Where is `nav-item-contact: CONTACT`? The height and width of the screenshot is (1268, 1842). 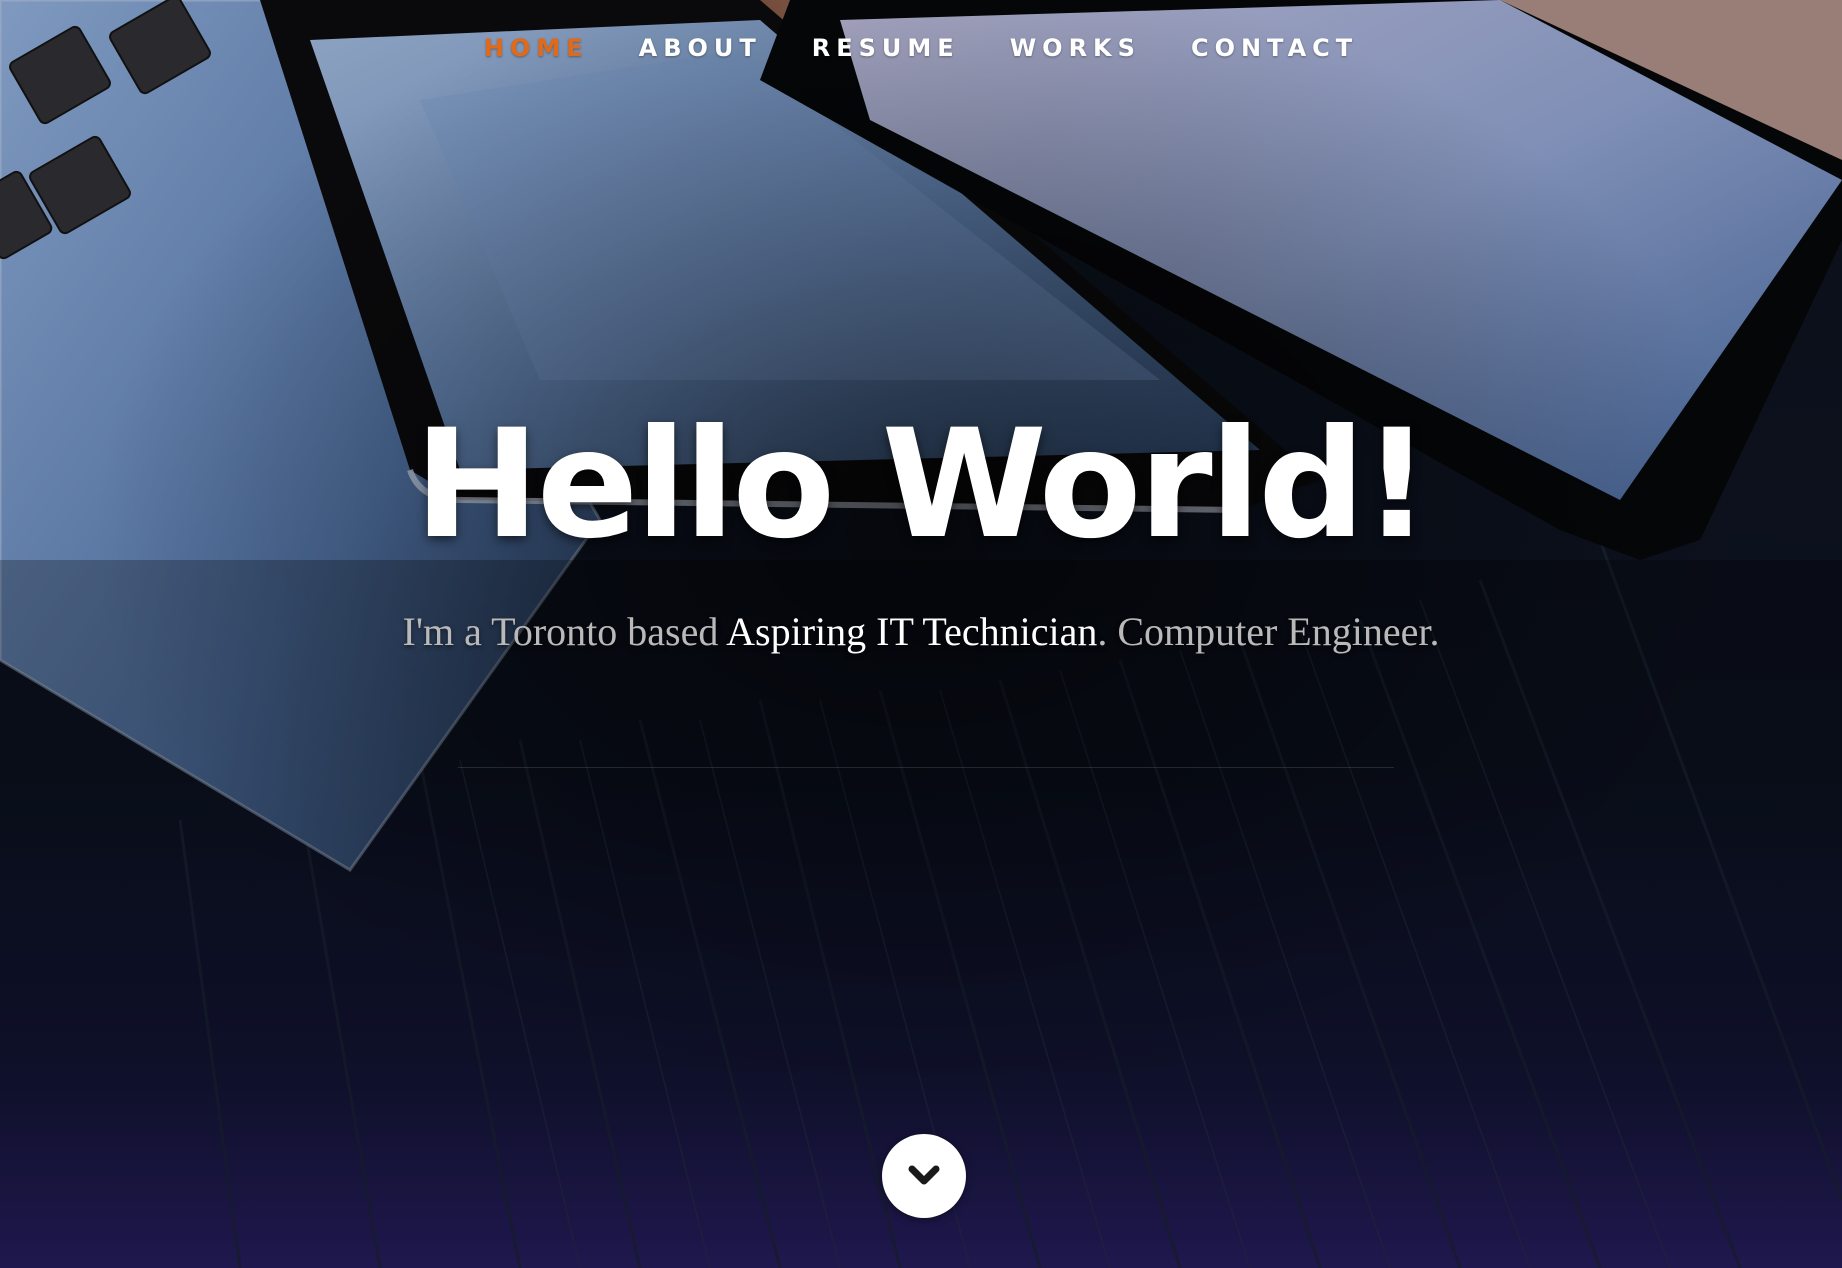 nav-item-contact: CONTACT is located at coordinates (1274, 48).